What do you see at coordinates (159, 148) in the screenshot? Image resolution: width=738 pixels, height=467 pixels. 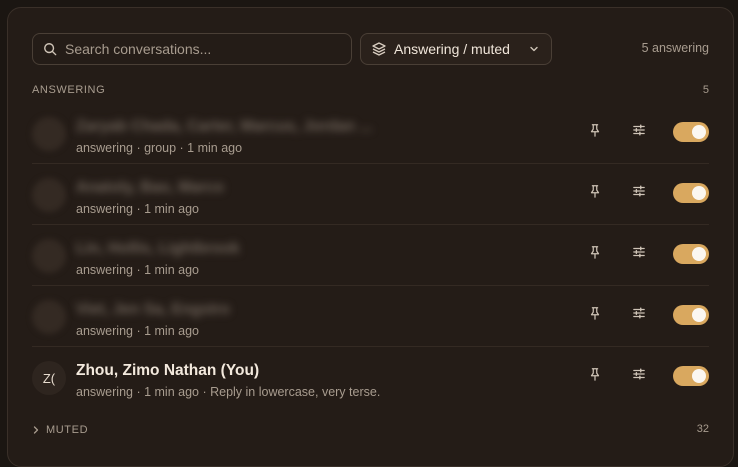 I see `conversation-subtitle: answering · group · 1 min ago` at bounding box center [159, 148].